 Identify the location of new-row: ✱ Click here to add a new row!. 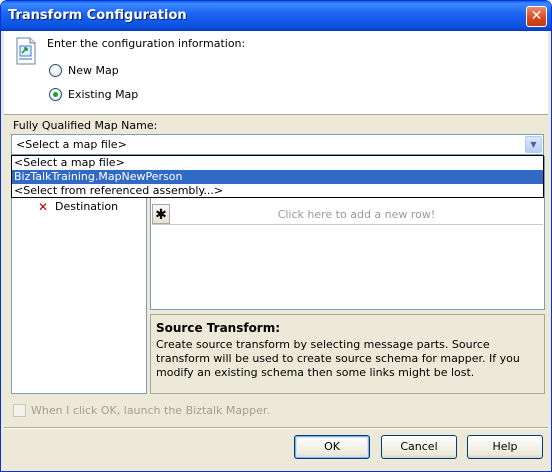
(347, 214).